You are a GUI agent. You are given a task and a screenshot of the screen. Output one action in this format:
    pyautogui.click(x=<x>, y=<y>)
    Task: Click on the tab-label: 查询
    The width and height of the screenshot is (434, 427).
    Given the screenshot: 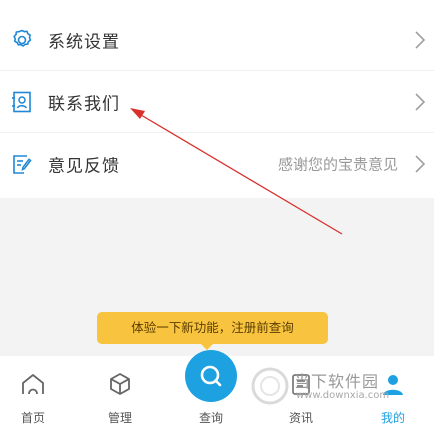 What is the action you would take?
    pyautogui.click(x=210, y=418)
    